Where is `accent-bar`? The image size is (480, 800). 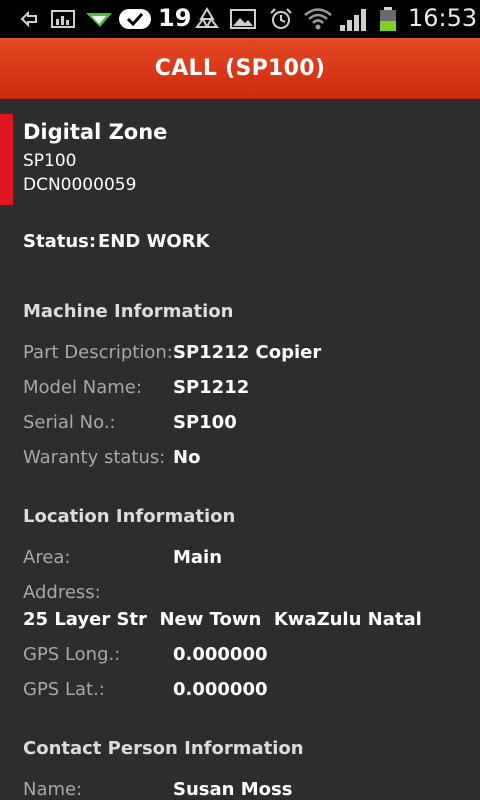
accent-bar is located at coordinates (6, 159).